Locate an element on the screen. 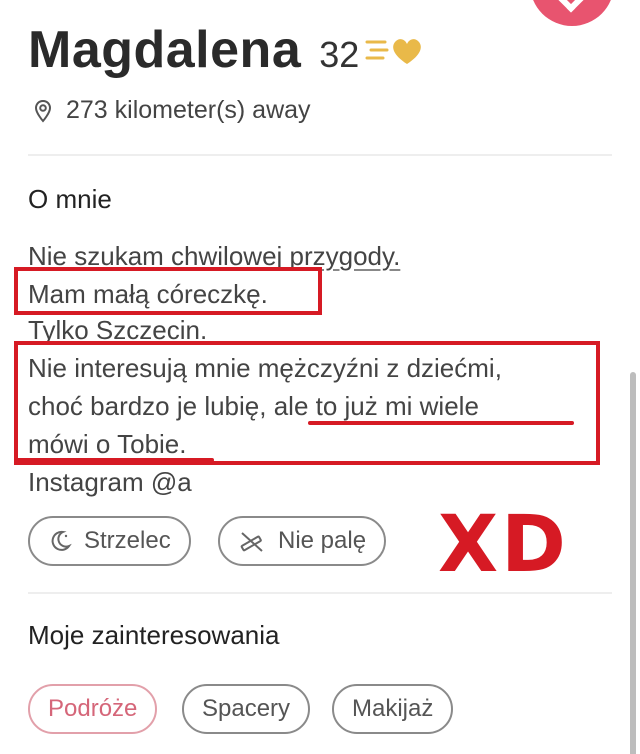 This screenshot has width=640, height=754. interest-label: Podróże is located at coordinates (93, 708).